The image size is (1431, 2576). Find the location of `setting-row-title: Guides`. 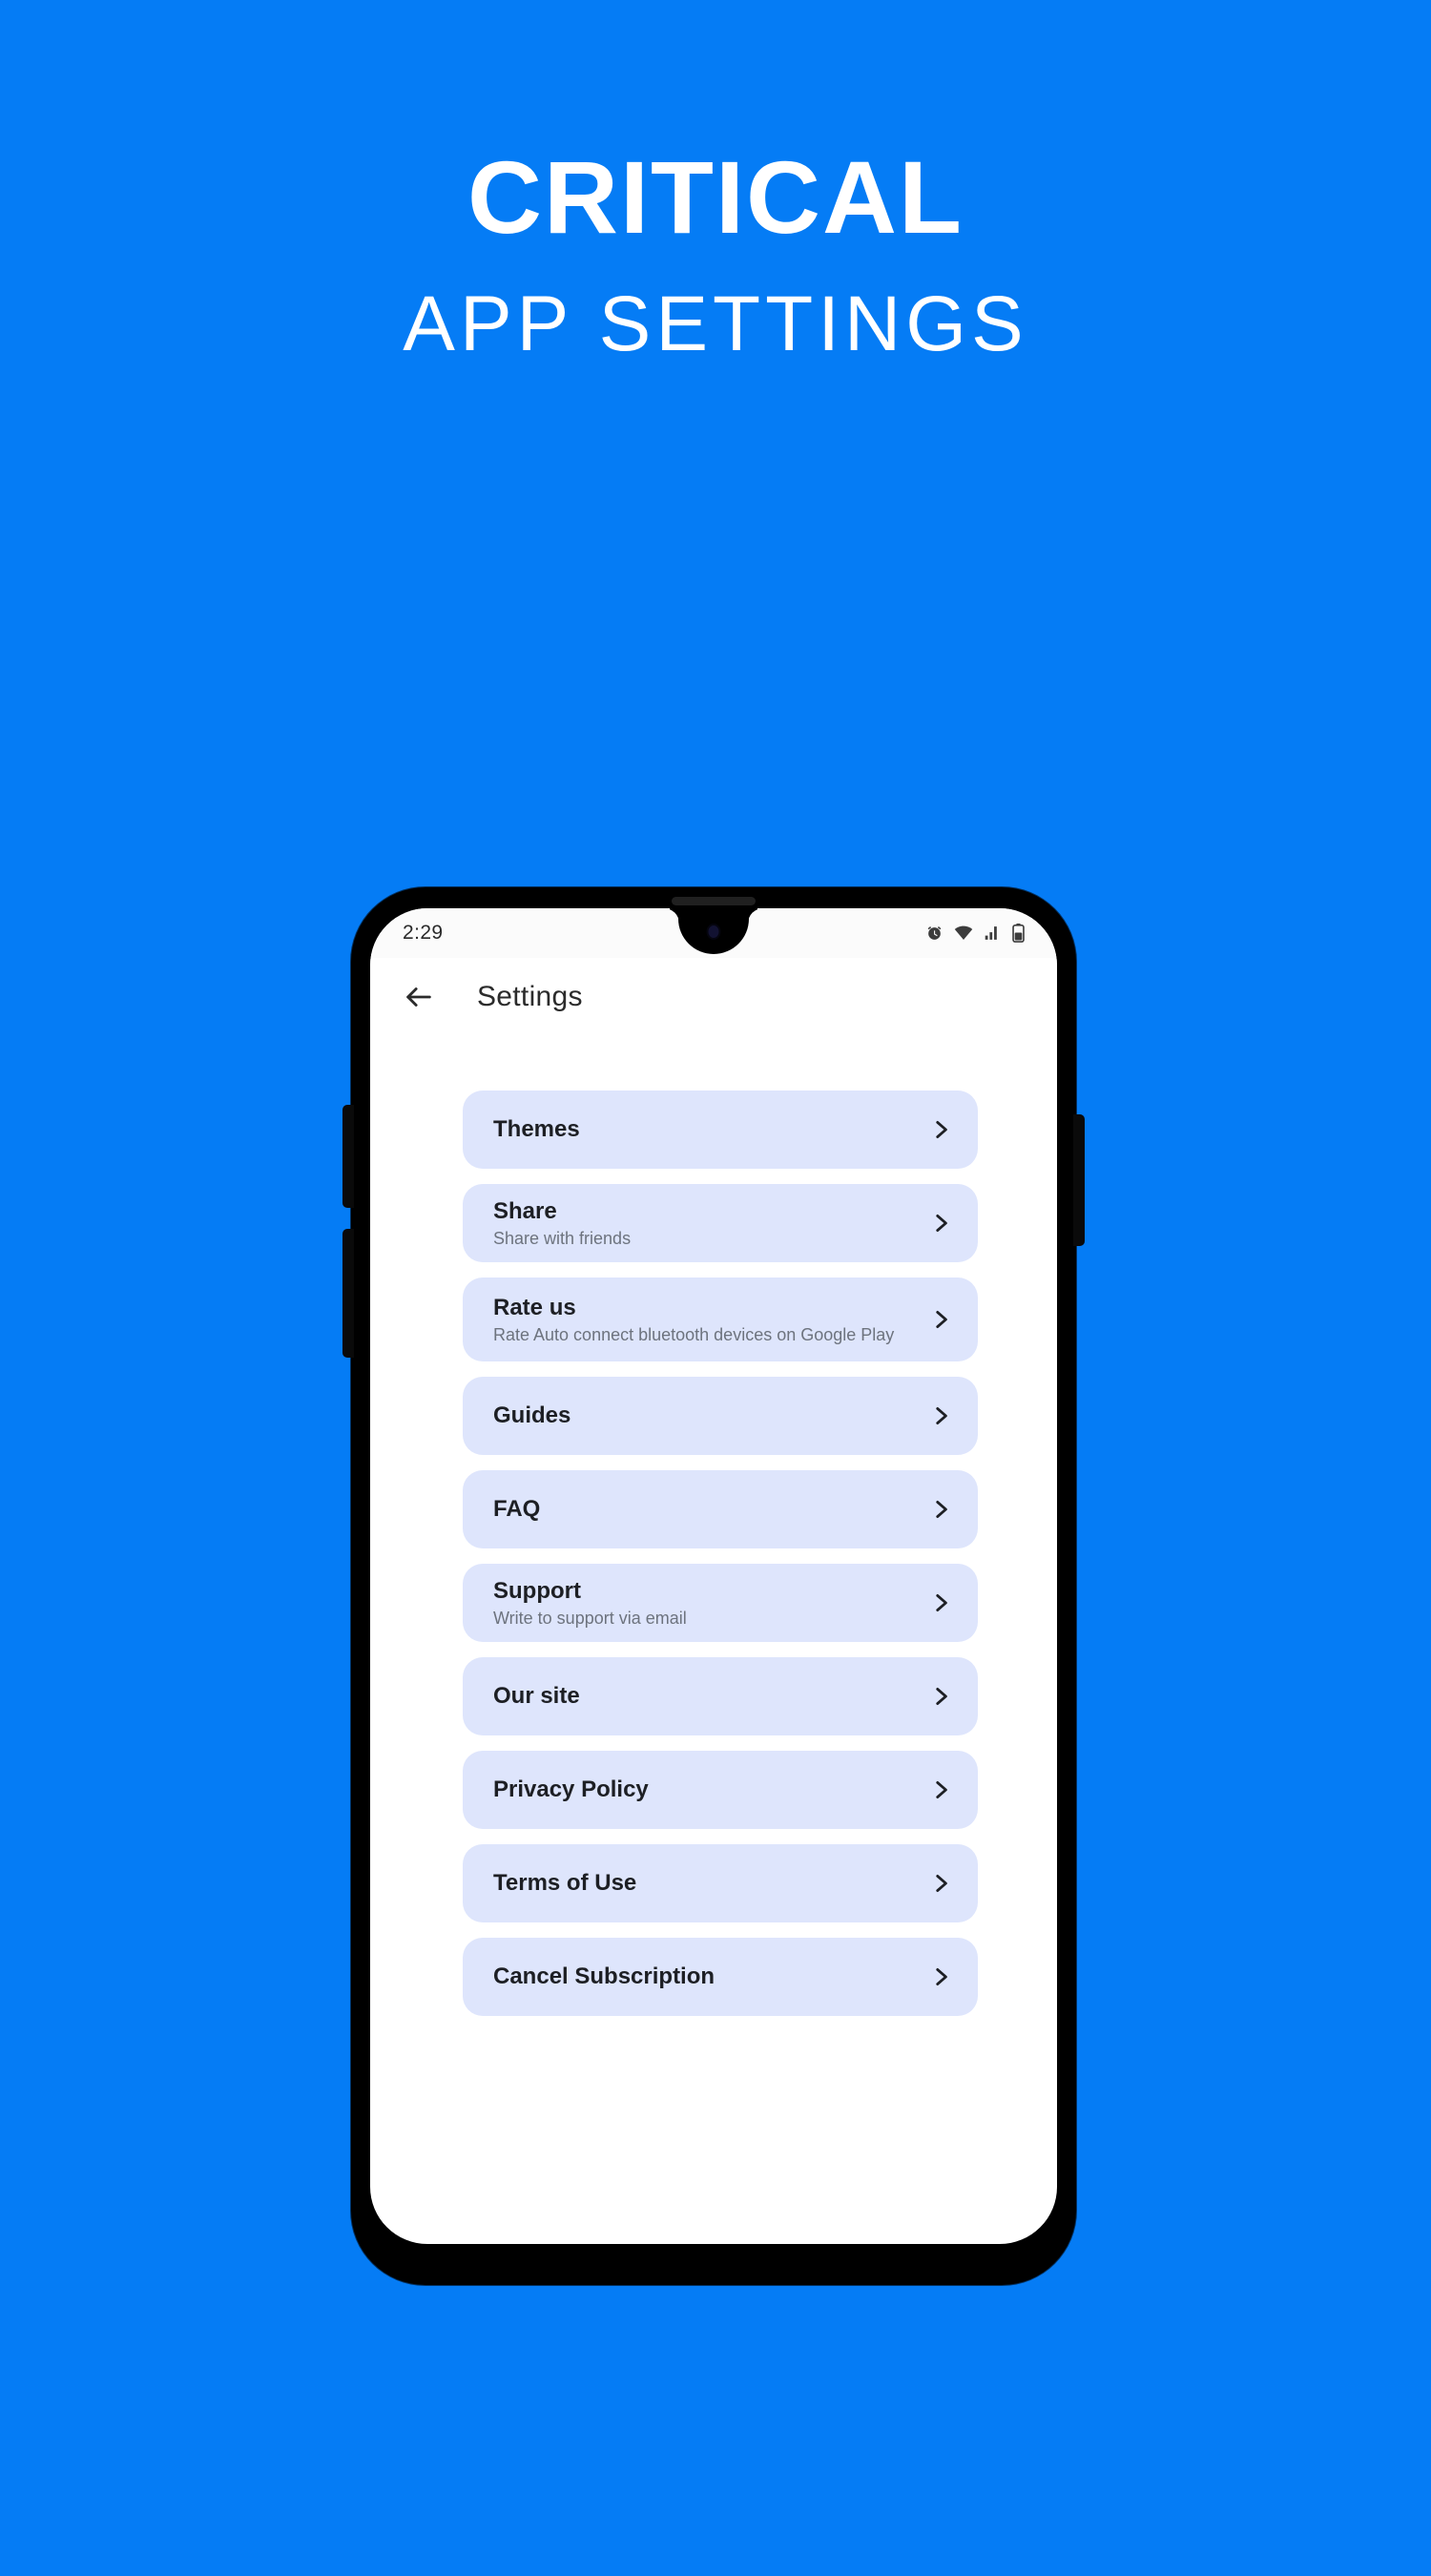

setting-row-title: Guides is located at coordinates (532, 1415).